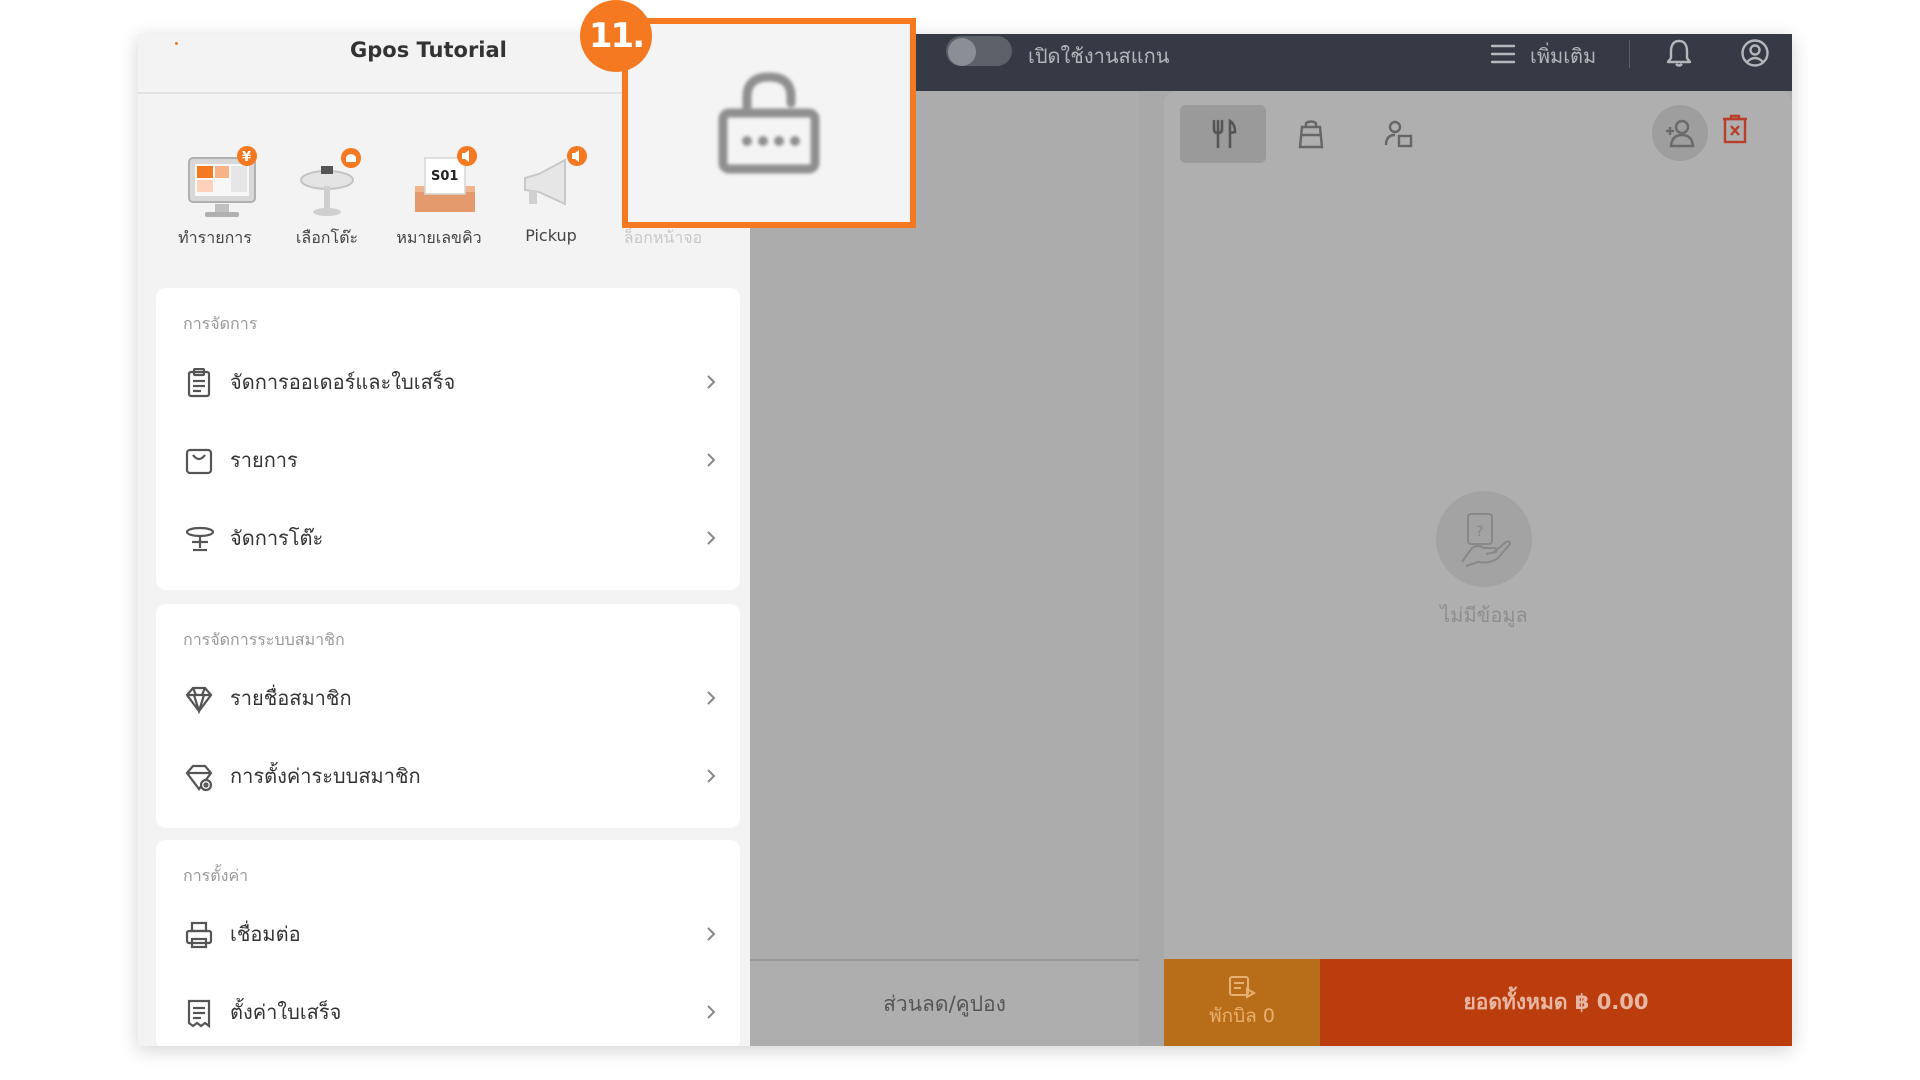  Describe the element at coordinates (216, 875) in the screenshot. I see `settings-section-title: การตั้งค่า` at that location.